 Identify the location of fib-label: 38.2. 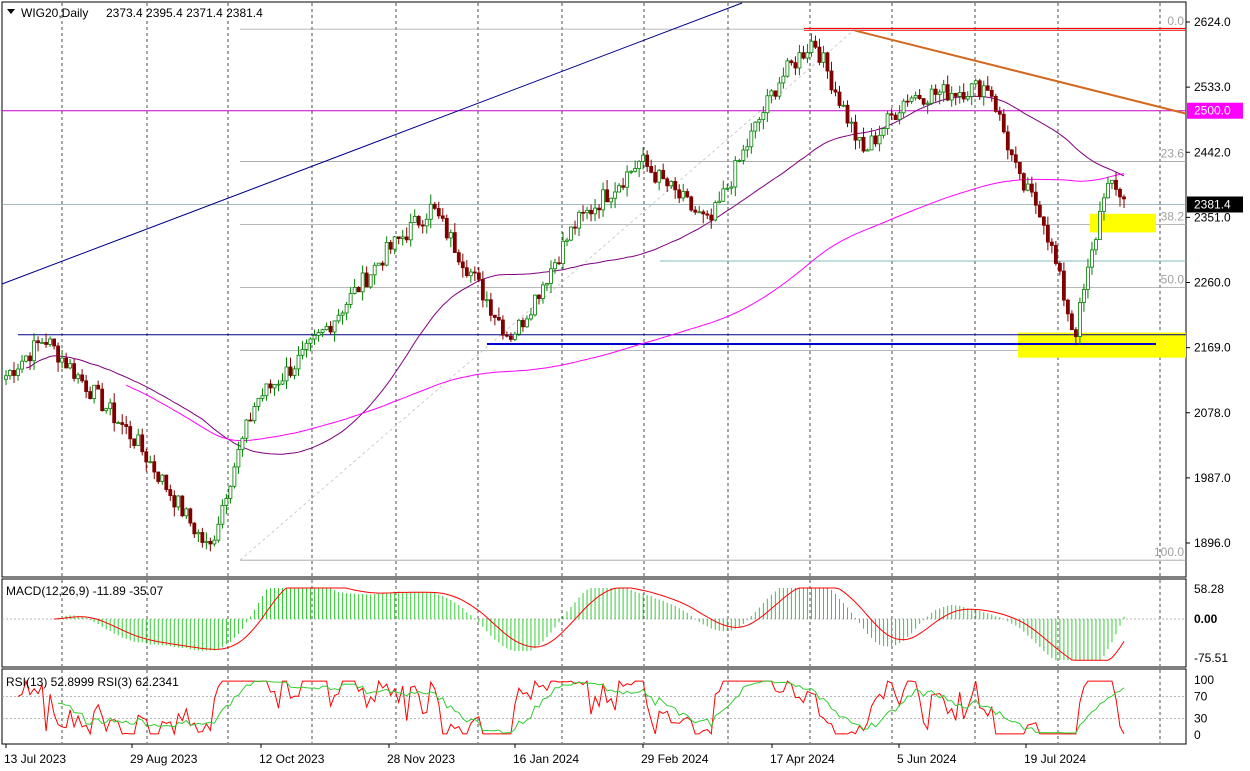
(1173, 217).